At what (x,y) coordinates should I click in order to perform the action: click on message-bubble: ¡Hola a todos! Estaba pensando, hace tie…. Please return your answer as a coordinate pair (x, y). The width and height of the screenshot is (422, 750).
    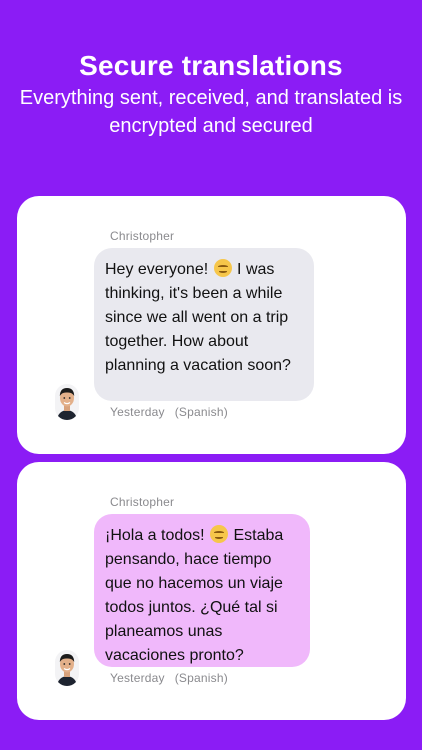
    Looking at the image, I should click on (202, 590).